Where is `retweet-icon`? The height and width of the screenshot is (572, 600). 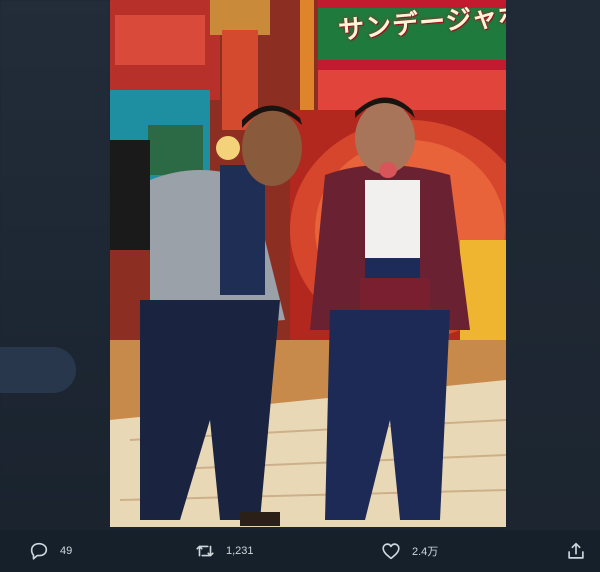 retweet-icon is located at coordinates (205, 551).